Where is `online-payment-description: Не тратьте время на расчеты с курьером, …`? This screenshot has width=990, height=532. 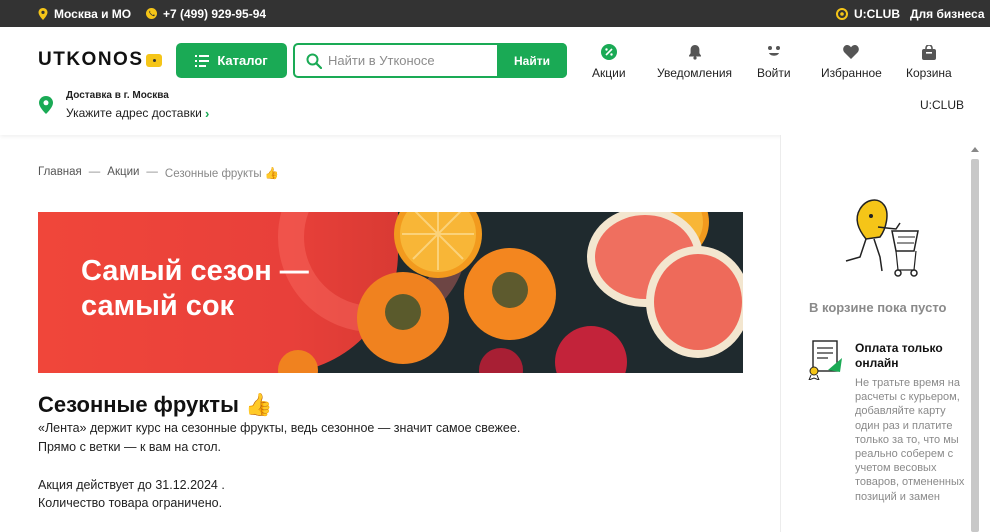 online-payment-description: Не тратьте время на расчеты с курьером, … is located at coordinates (910, 440).